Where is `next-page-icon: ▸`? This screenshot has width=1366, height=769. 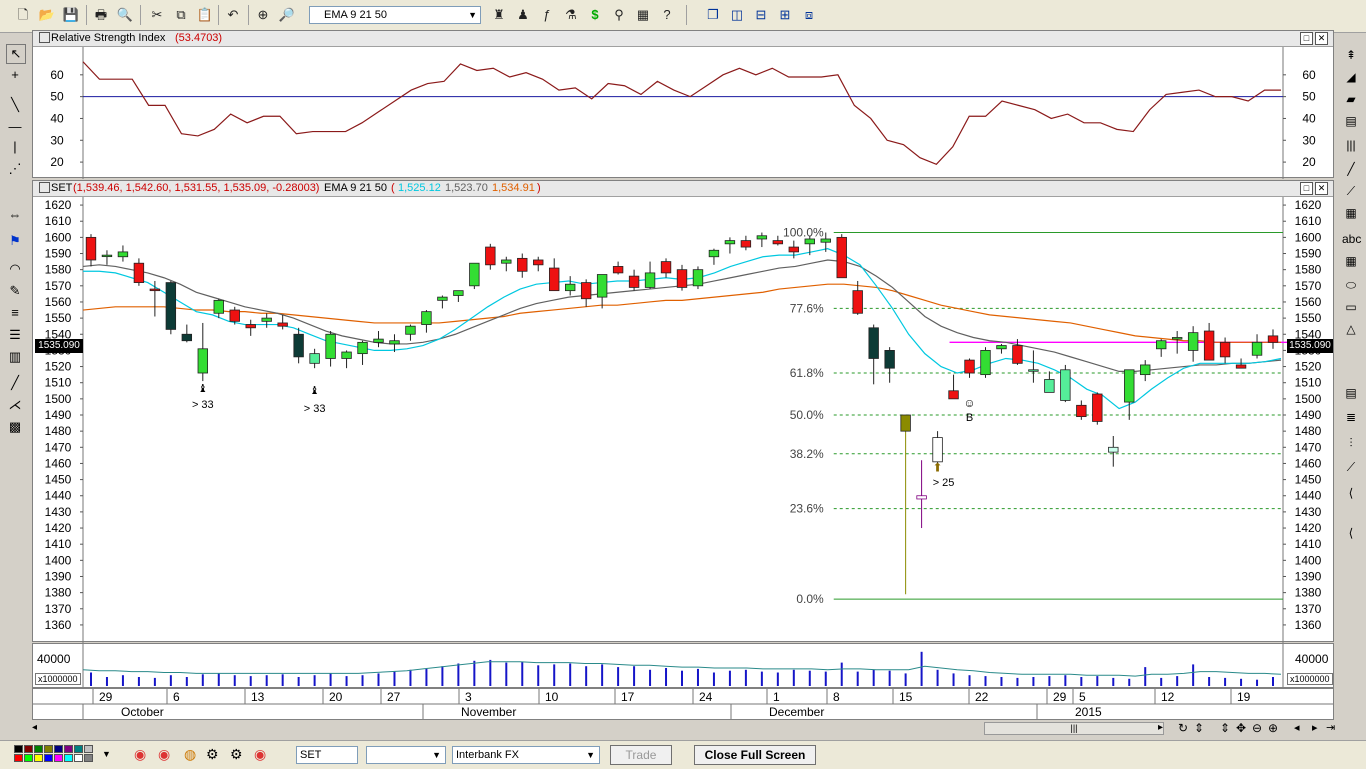
next-page-icon: ▸ is located at coordinates (1315, 727).